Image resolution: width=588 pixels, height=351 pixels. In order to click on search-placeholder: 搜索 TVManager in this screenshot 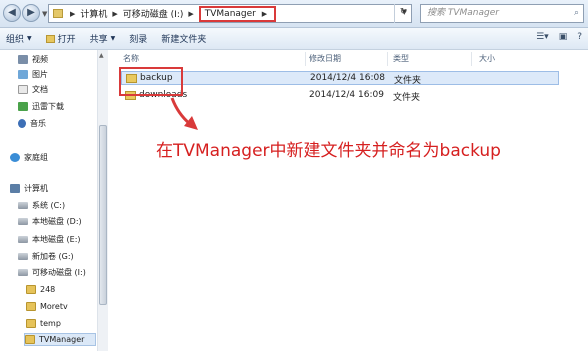, I will do `click(463, 13)`.